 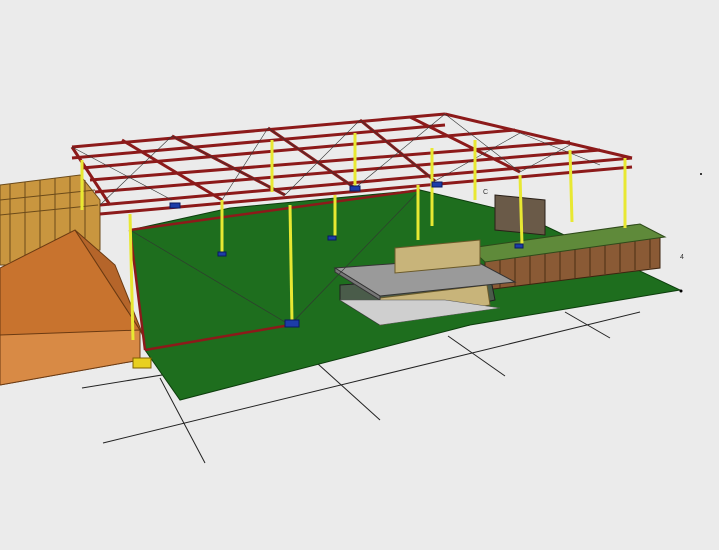 I want to click on axis-point, so click(x=681, y=291).